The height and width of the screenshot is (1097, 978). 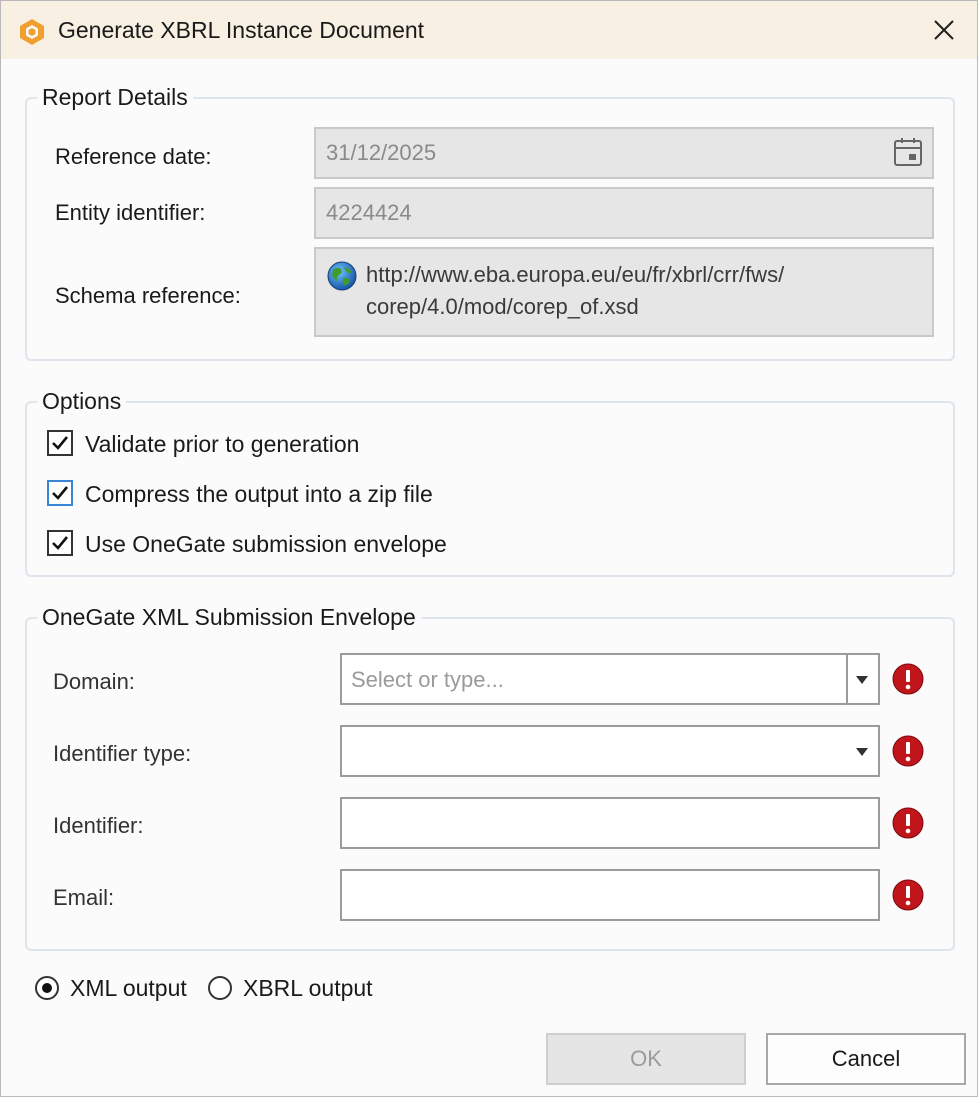 I want to click on cancel-button: Cancel, so click(x=866, y=1059).